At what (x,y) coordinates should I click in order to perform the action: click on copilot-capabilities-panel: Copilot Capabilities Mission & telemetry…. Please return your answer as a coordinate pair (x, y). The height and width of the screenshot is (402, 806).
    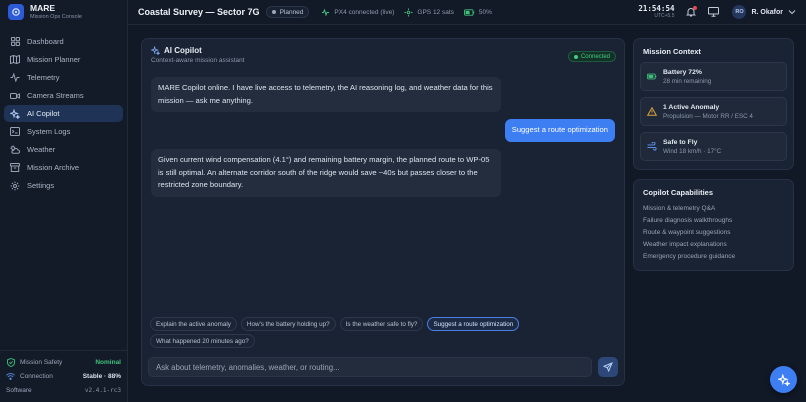
    Looking at the image, I should click on (713, 225).